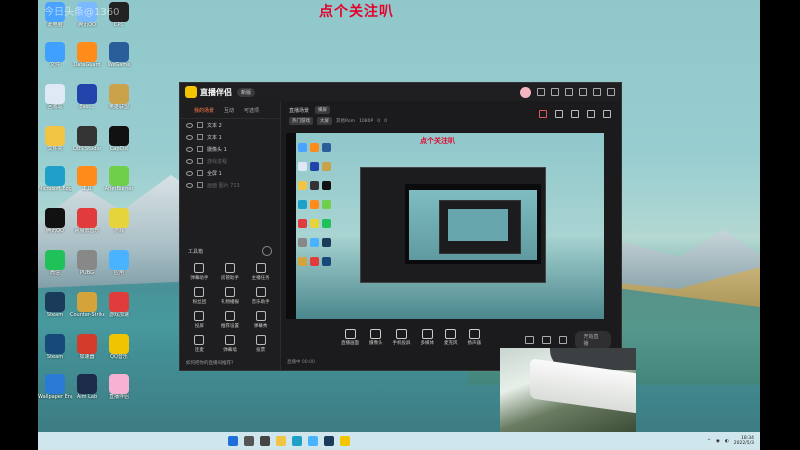 This screenshot has width=800, height=450. I want to click on tool-button: 弹幕墙, so click(230, 344).